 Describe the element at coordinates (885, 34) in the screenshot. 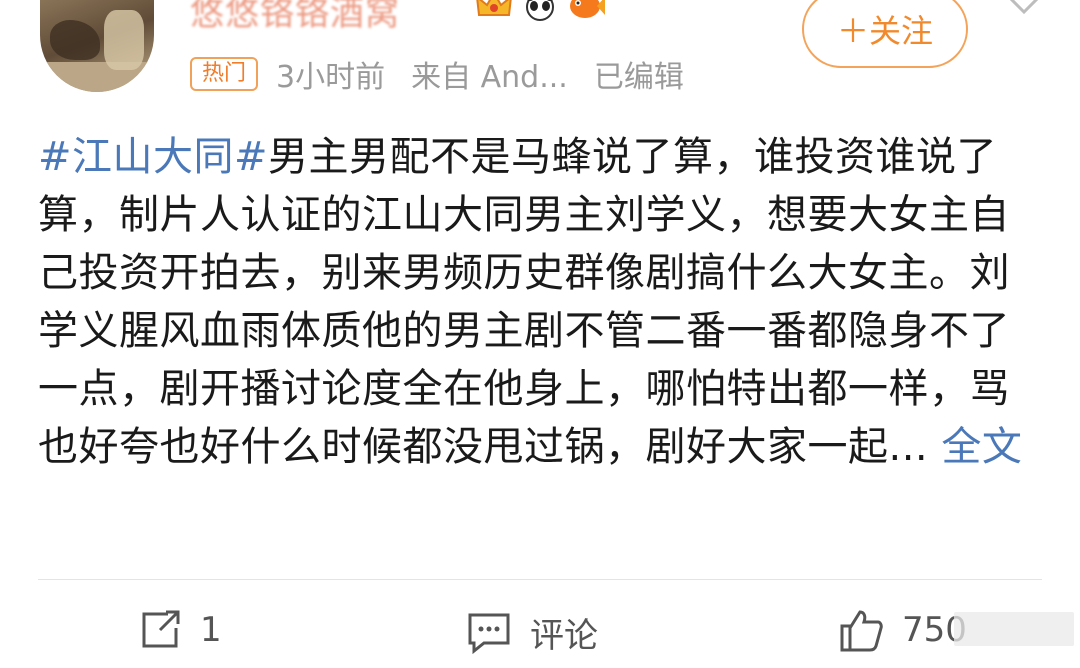

I see `follow-button: ＋关注` at that location.